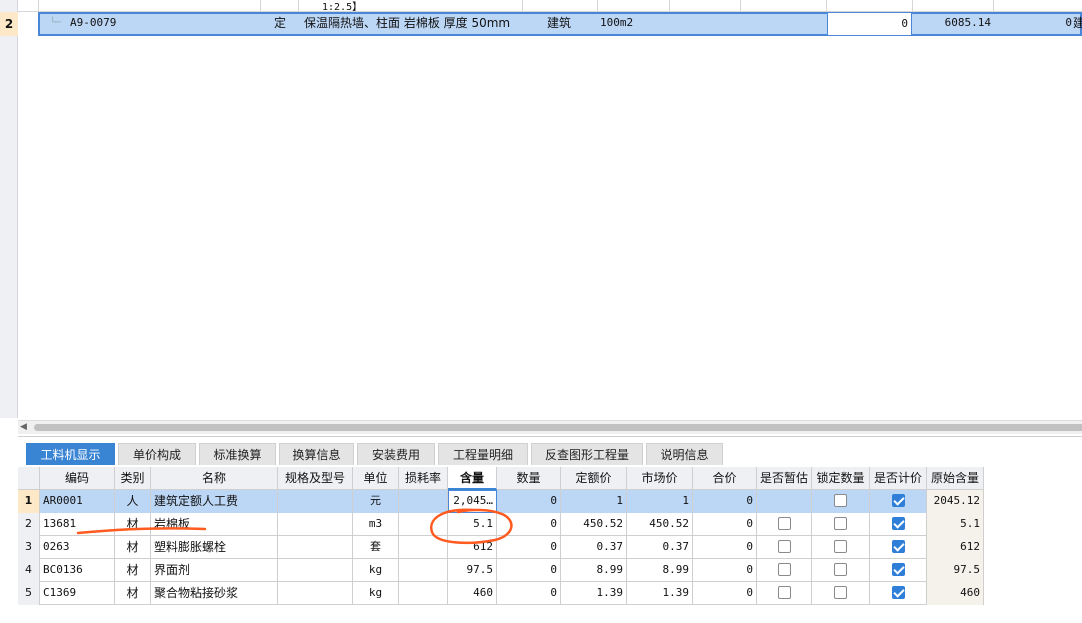 Image resolution: width=1082 pixels, height=623 pixels. I want to click on cell-name: 建筑定额人工费, so click(214, 501).